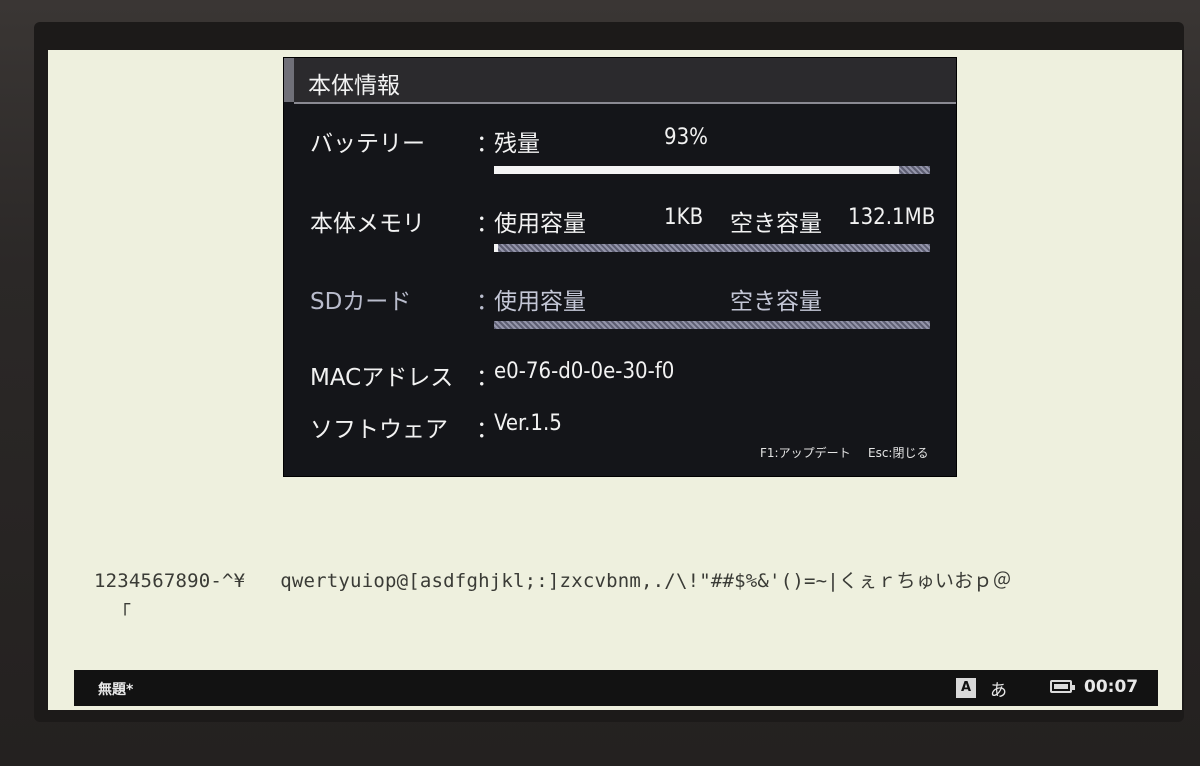 This screenshot has width=1200, height=766. I want to click on dialog-header: 本体情報, so click(620, 80).